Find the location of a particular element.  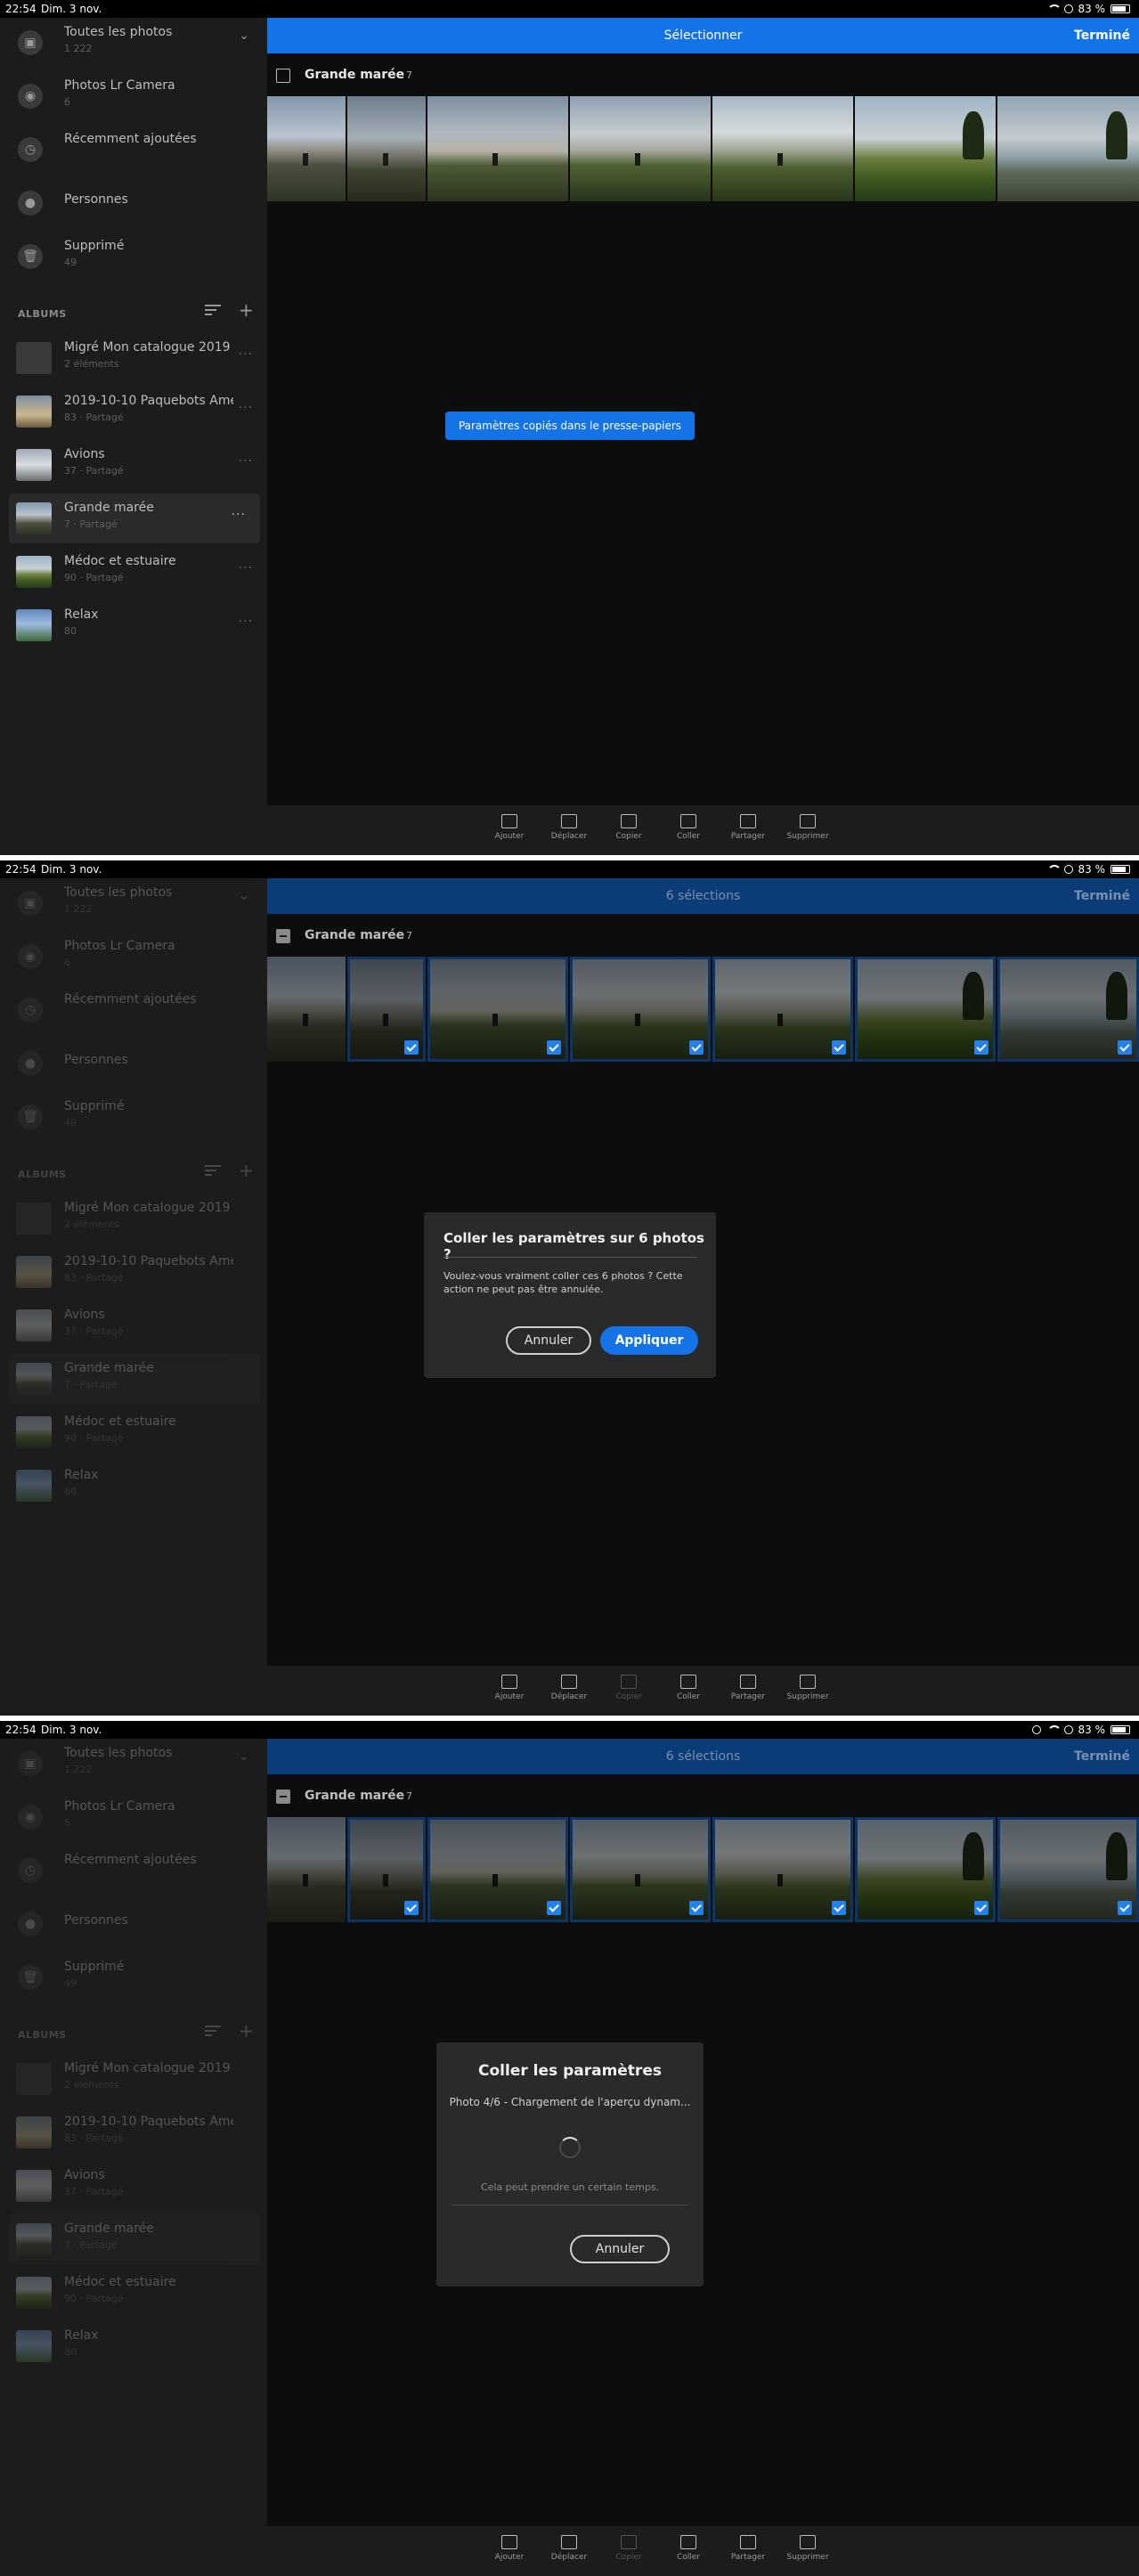

sidebar-album-migre: Migré Mon catalogue 2019 2 éléments ··· is located at coordinates (133, 358).